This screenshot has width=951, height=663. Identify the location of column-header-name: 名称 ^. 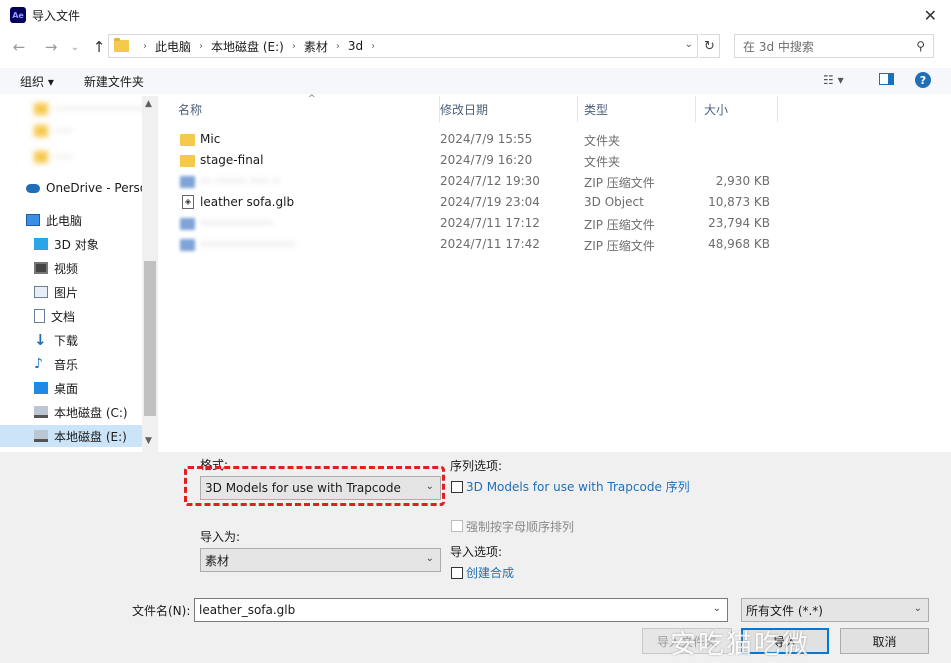
(305, 108).